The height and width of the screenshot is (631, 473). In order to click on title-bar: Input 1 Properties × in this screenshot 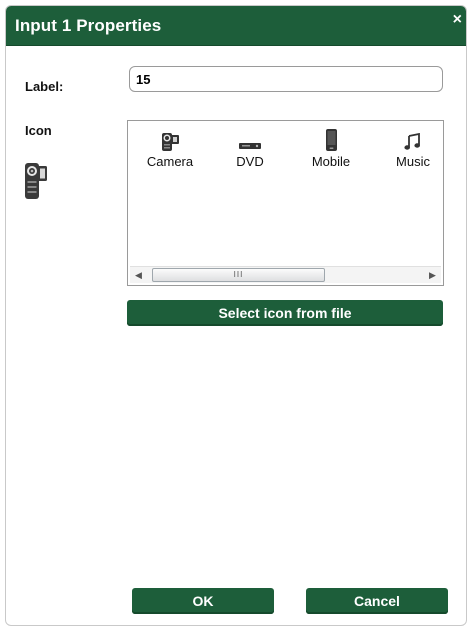, I will do `click(236, 26)`.